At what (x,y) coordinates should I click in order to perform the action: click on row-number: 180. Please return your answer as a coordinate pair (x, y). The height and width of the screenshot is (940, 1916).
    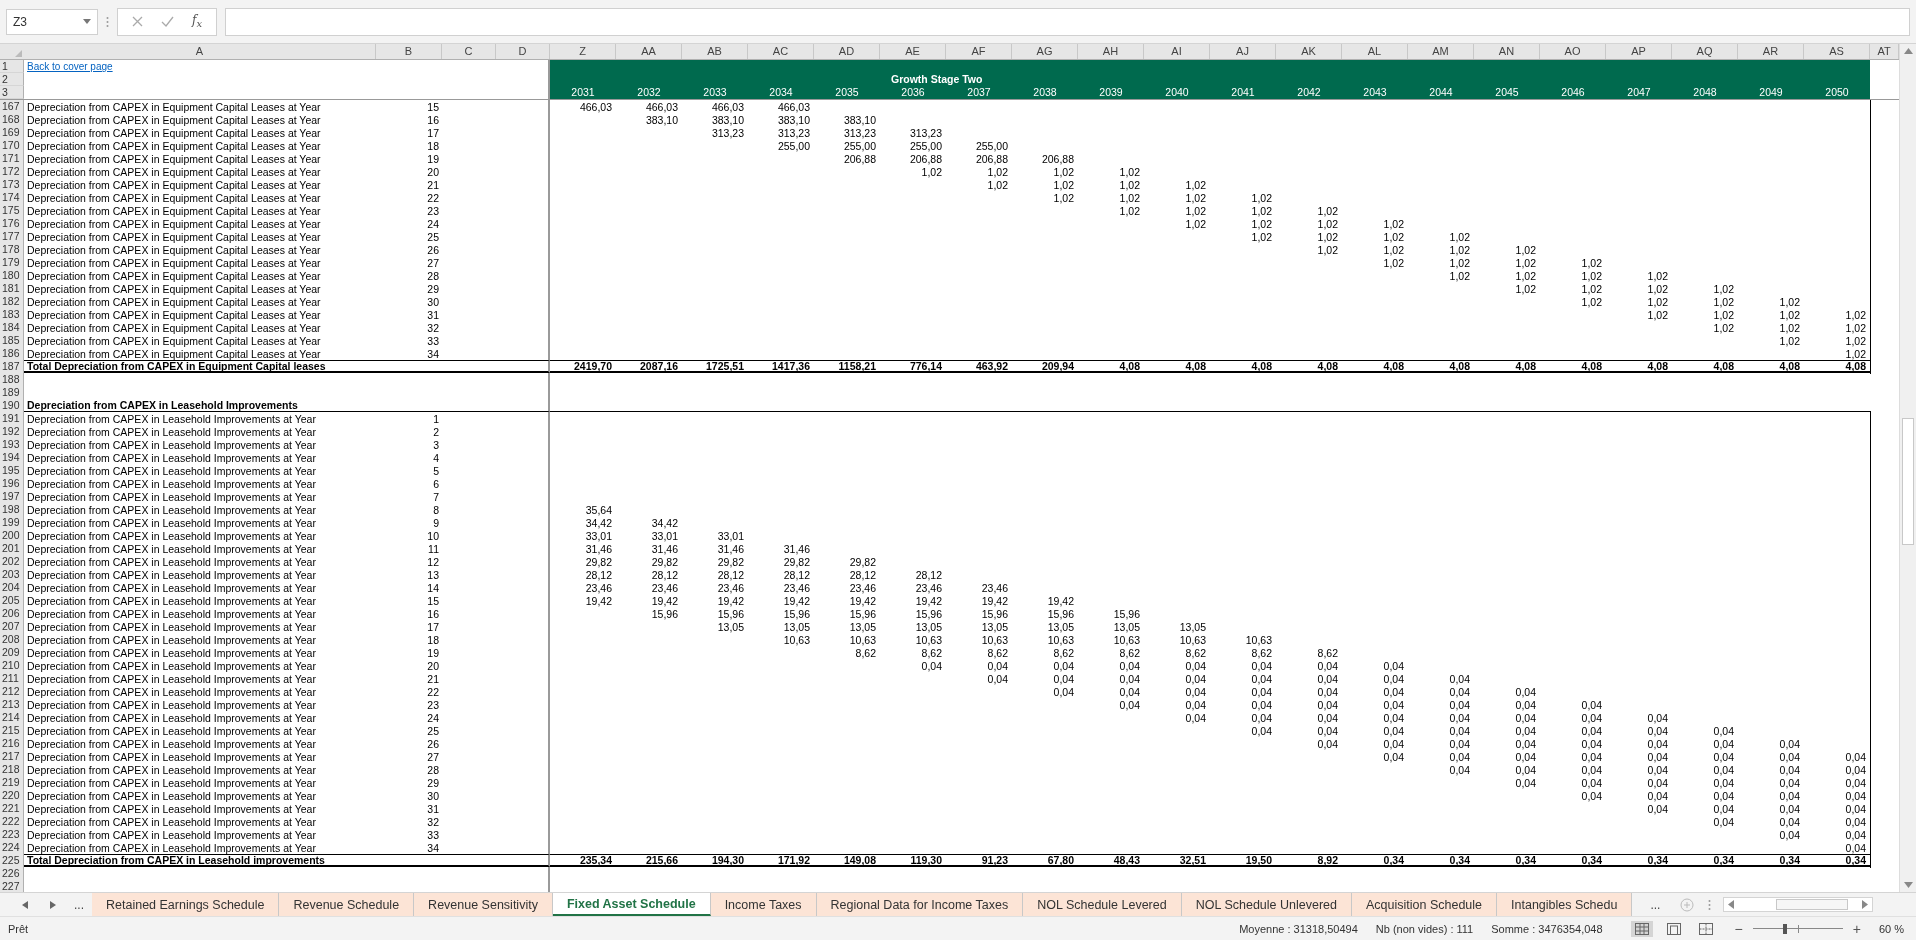
    Looking at the image, I should click on (12, 276).